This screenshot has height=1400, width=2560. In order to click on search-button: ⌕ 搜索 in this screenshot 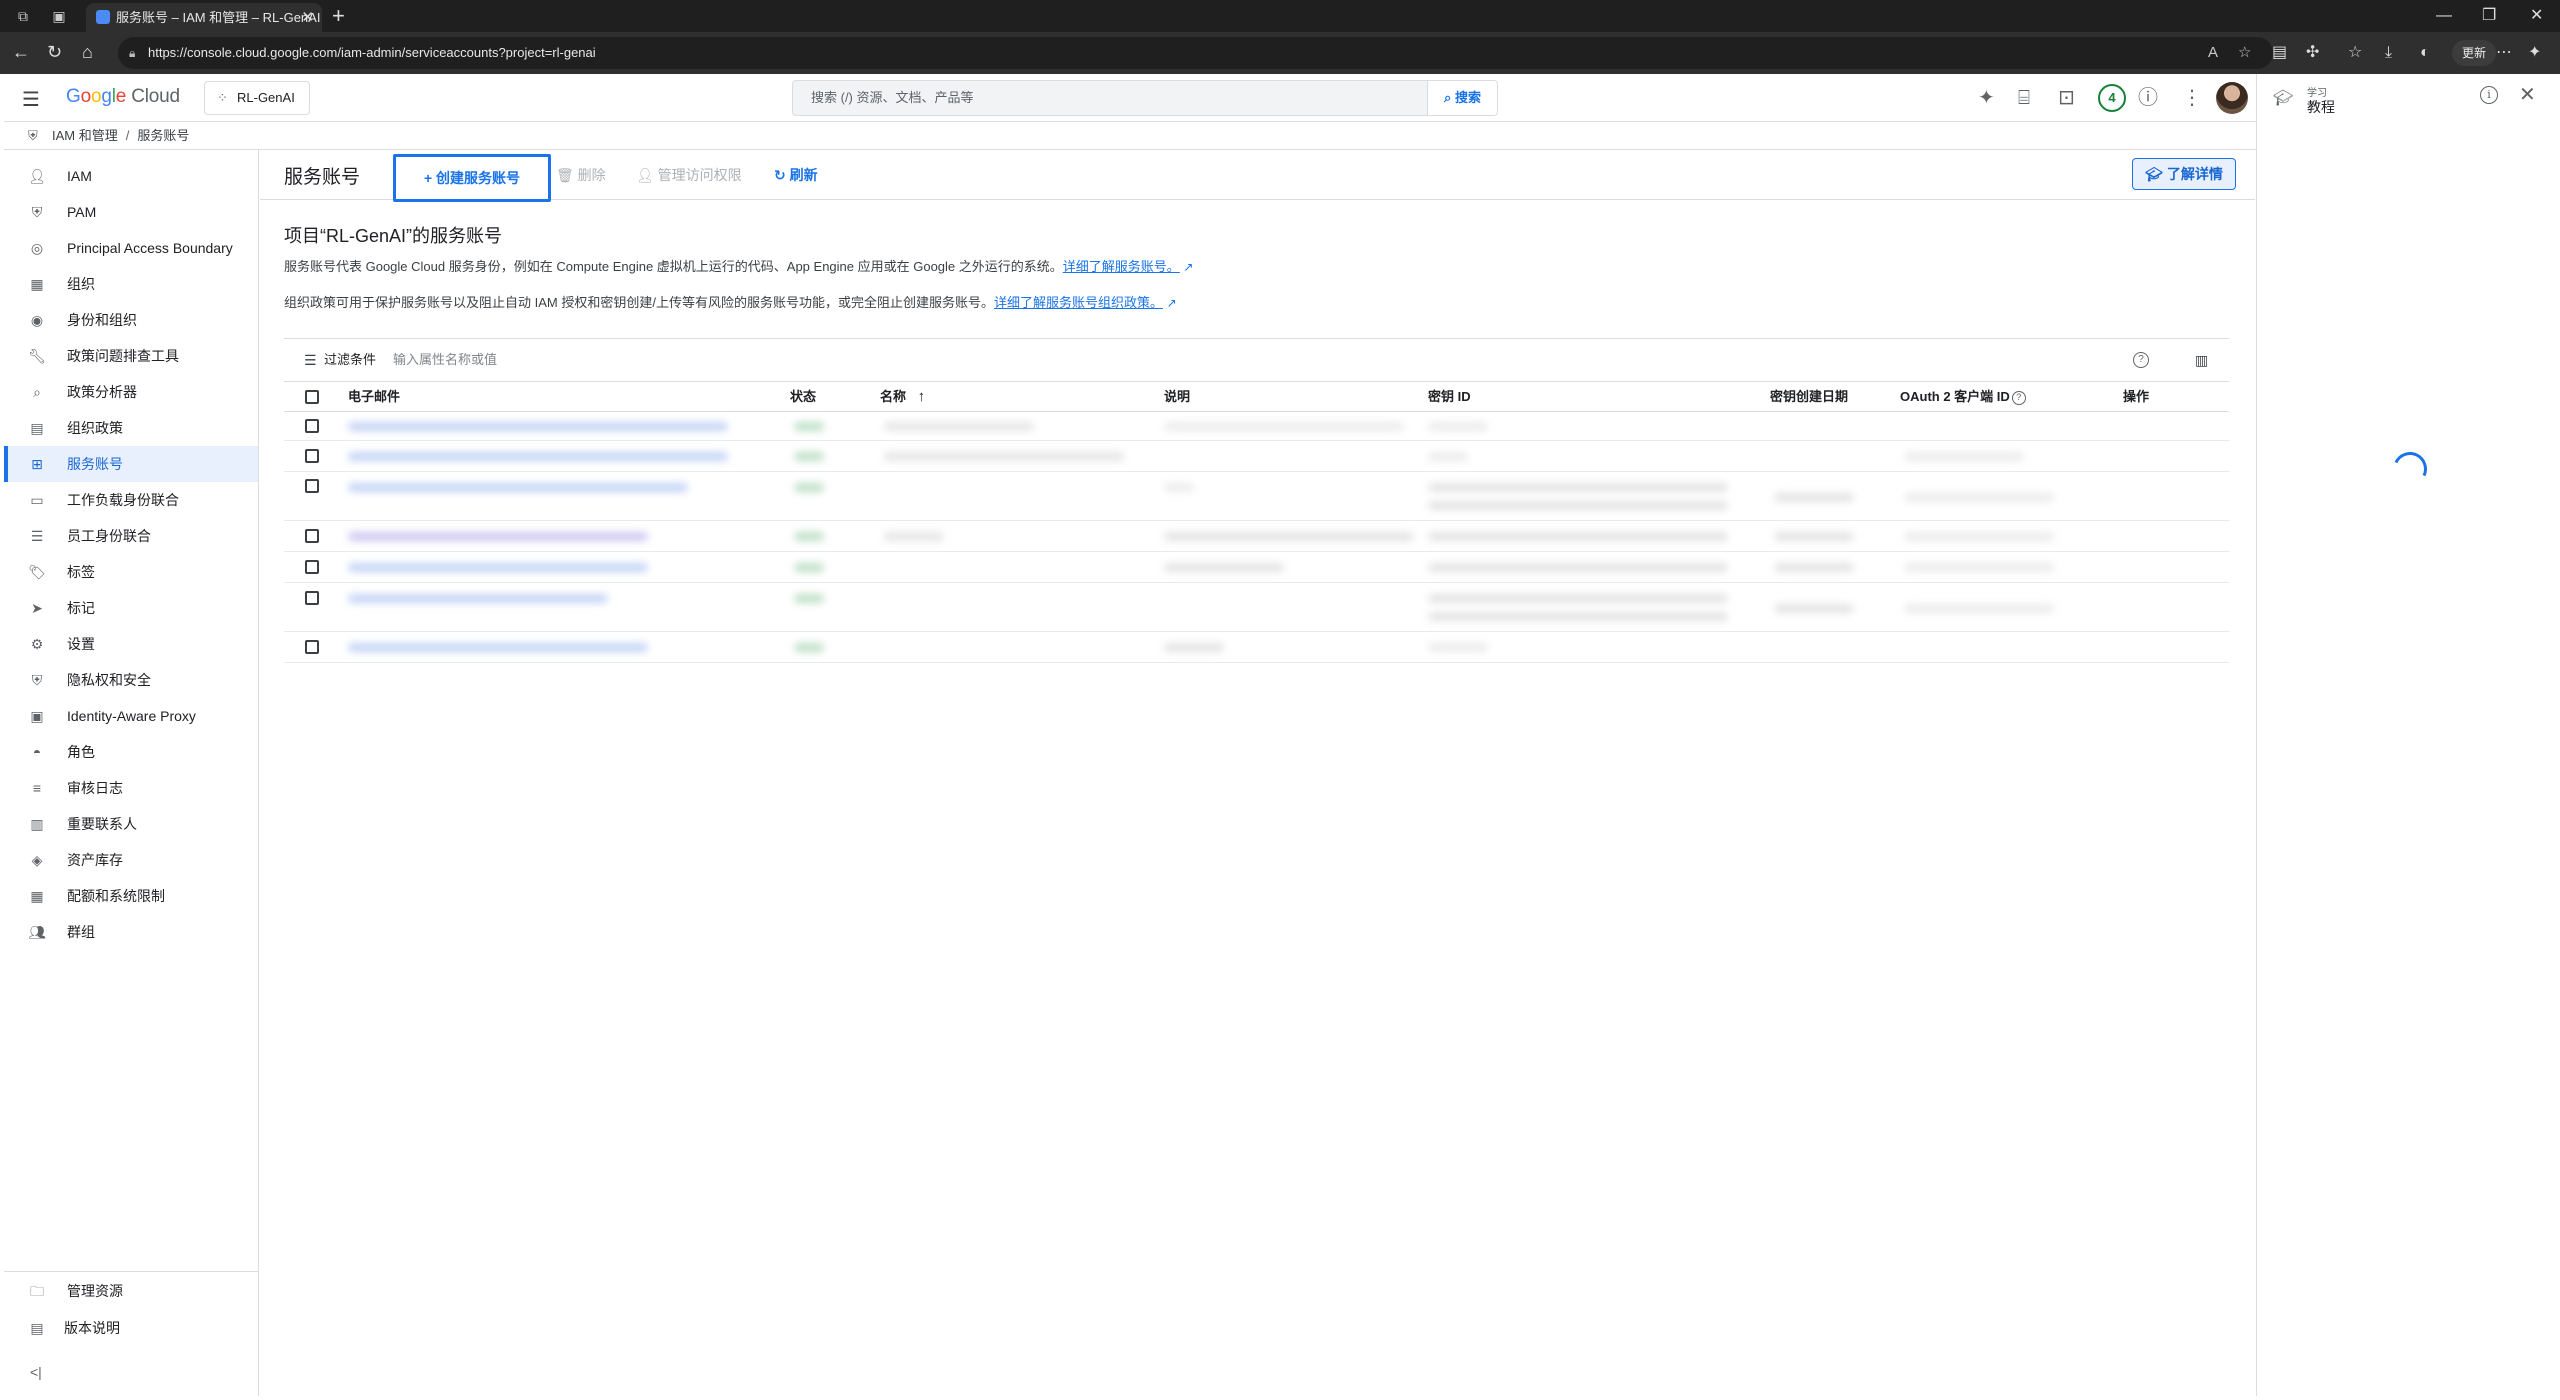, I will do `click(1463, 98)`.